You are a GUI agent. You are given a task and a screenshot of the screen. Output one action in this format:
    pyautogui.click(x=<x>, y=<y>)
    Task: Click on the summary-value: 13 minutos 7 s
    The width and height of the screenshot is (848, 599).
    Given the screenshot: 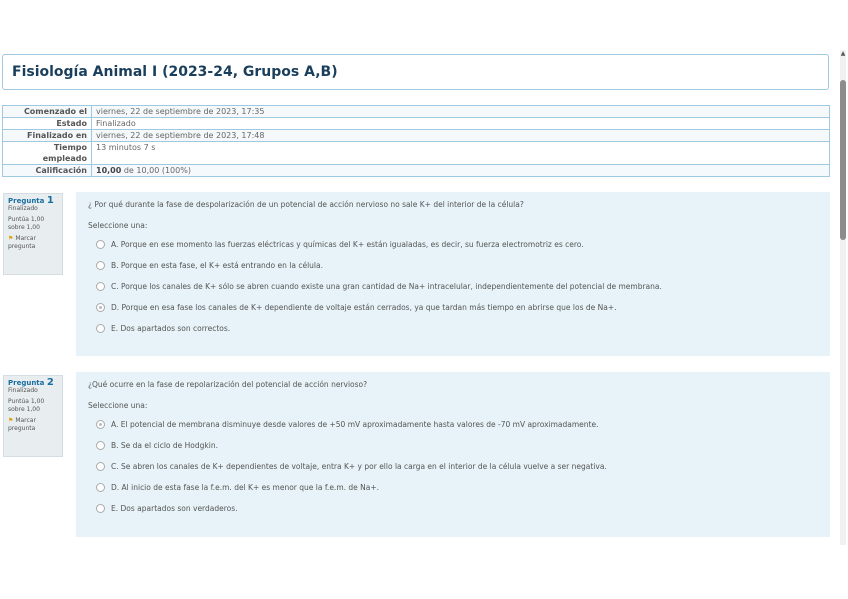 What is the action you would take?
    pyautogui.click(x=460, y=153)
    